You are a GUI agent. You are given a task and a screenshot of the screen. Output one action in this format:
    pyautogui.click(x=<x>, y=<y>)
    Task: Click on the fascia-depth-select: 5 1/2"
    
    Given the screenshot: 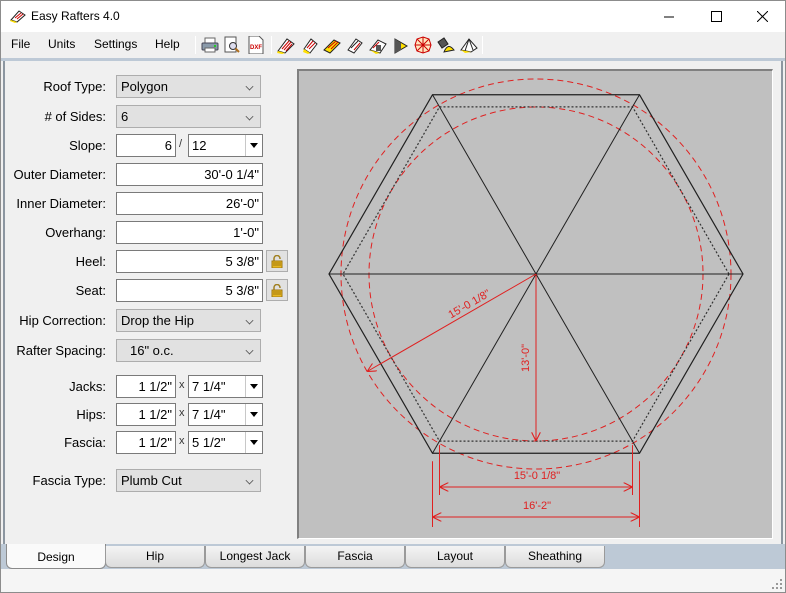 What is the action you would take?
    pyautogui.click(x=225, y=442)
    